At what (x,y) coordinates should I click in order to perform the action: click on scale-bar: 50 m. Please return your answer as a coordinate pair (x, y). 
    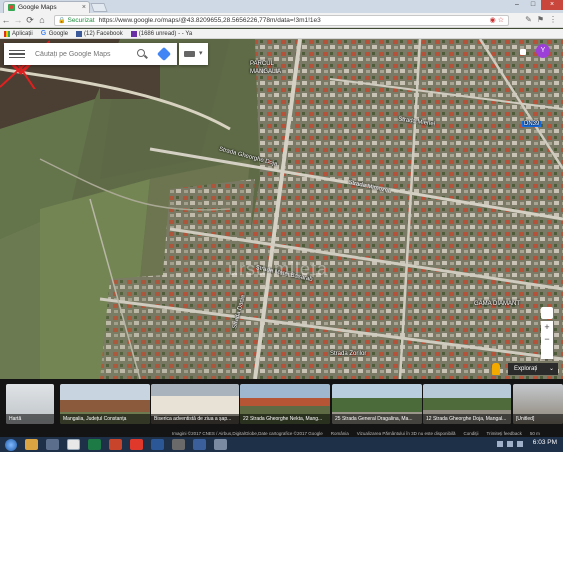
    Looking at the image, I should click on (534, 433).